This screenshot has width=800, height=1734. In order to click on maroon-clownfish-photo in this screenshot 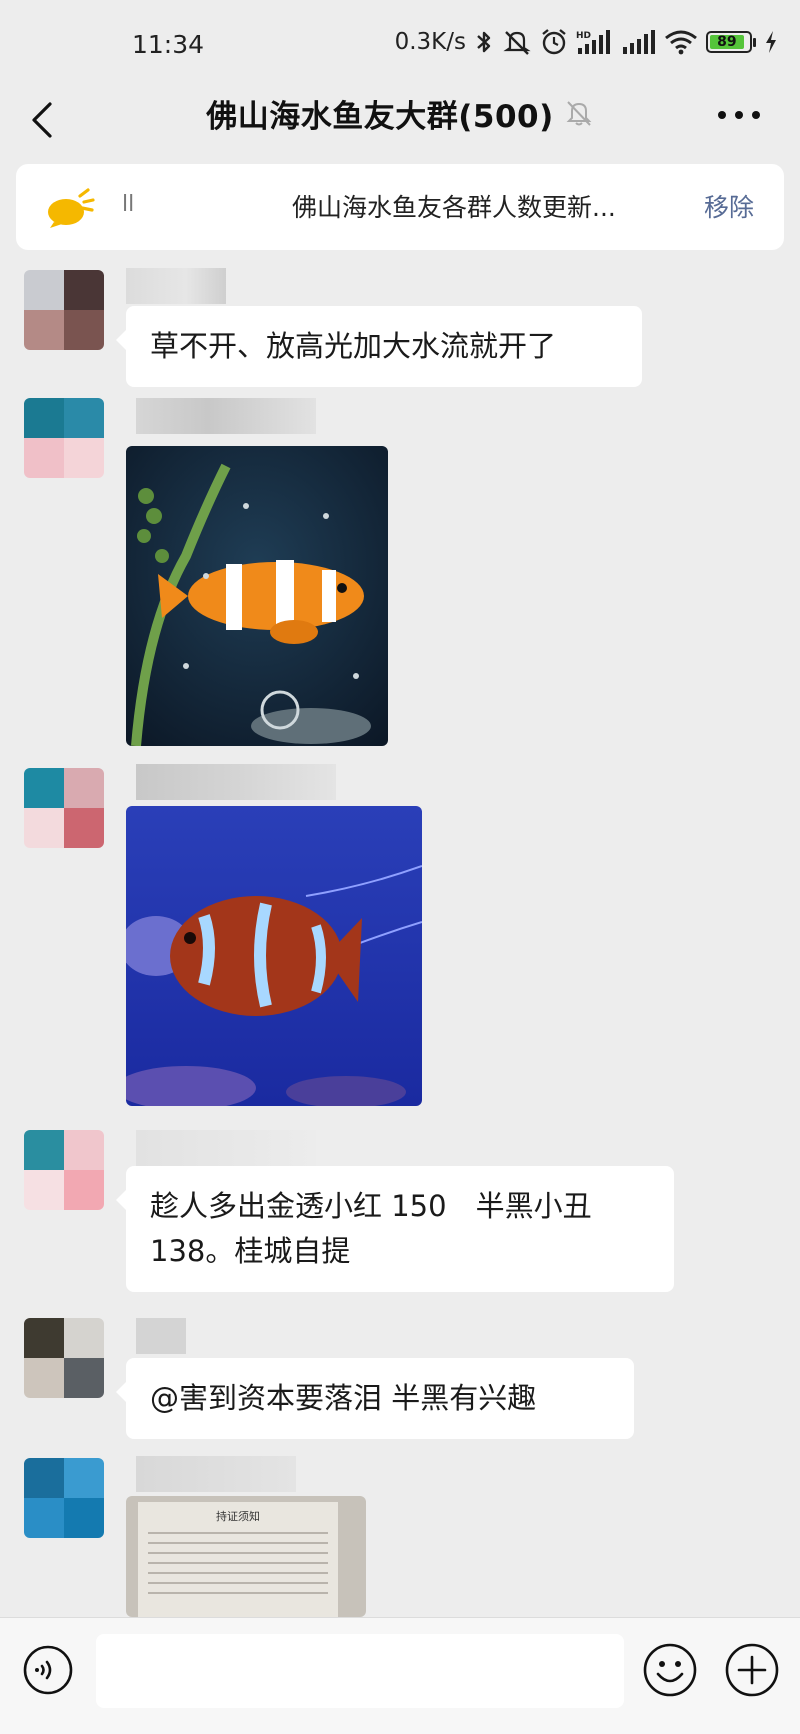, I will do `click(274, 956)`.